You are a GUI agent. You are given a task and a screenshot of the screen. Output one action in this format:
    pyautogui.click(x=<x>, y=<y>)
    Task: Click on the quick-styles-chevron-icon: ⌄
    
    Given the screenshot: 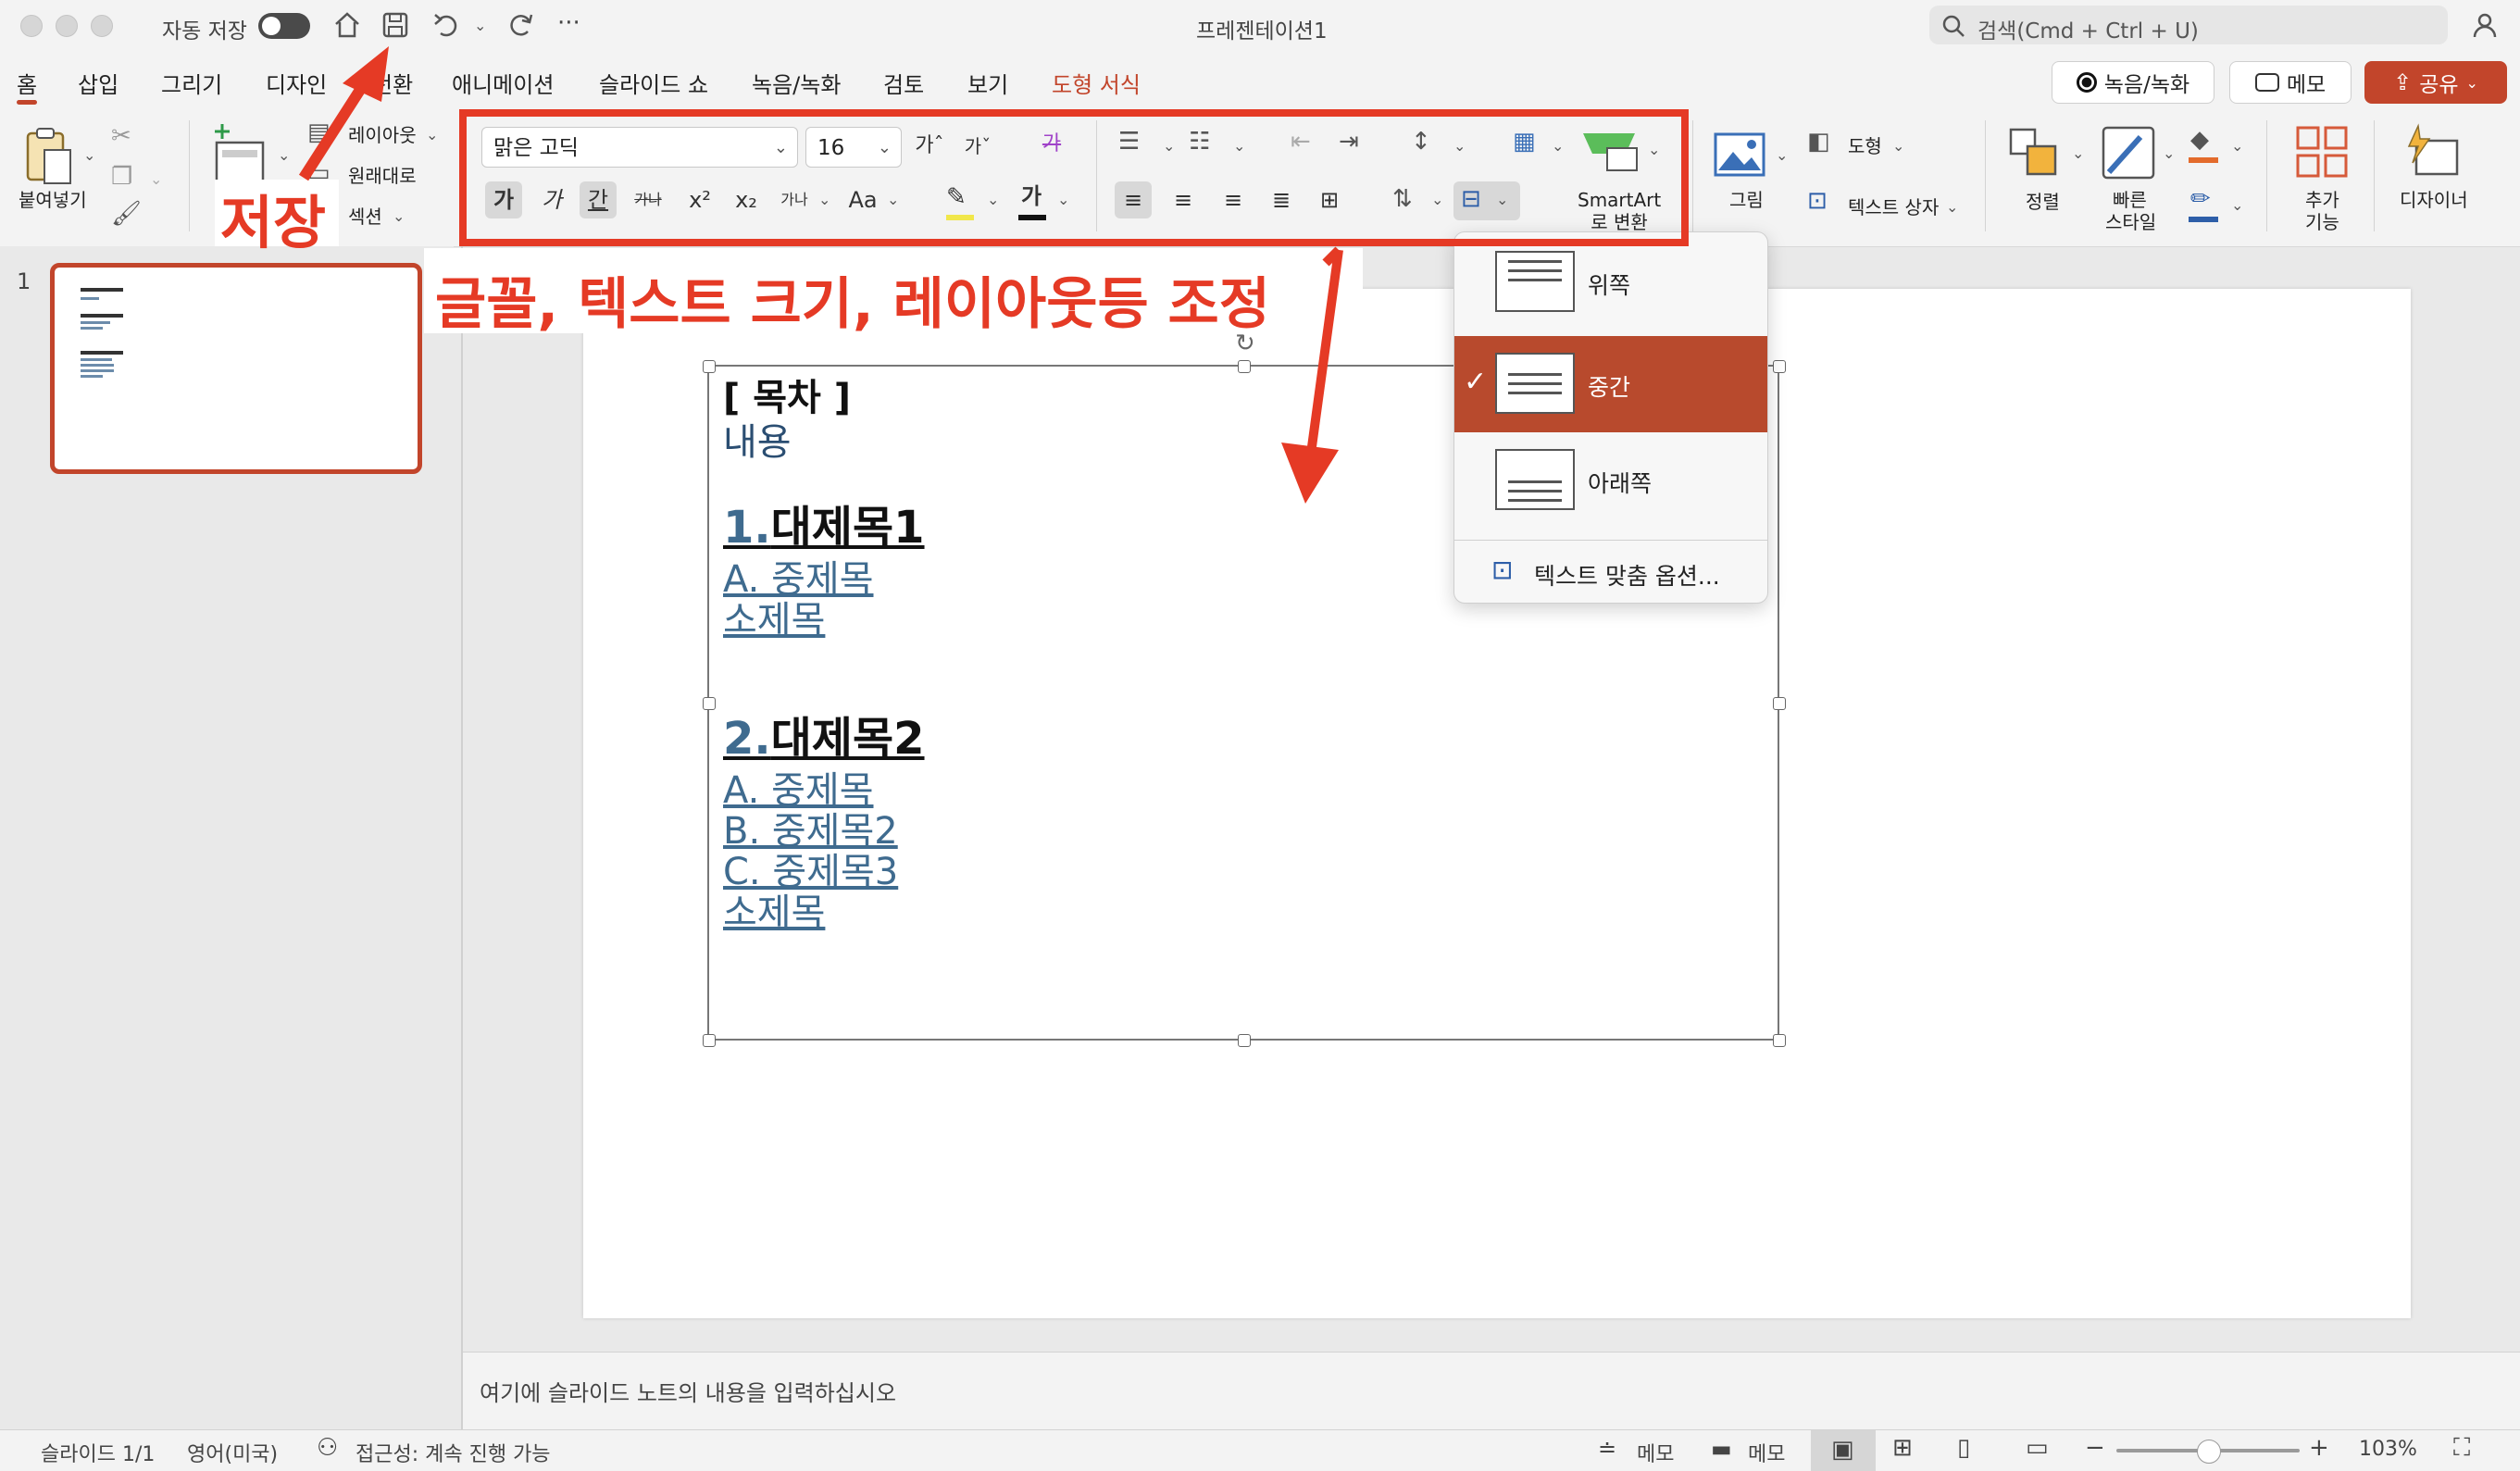 What is the action you would take?
    pyautogui.click(x=2169, y=153)
    